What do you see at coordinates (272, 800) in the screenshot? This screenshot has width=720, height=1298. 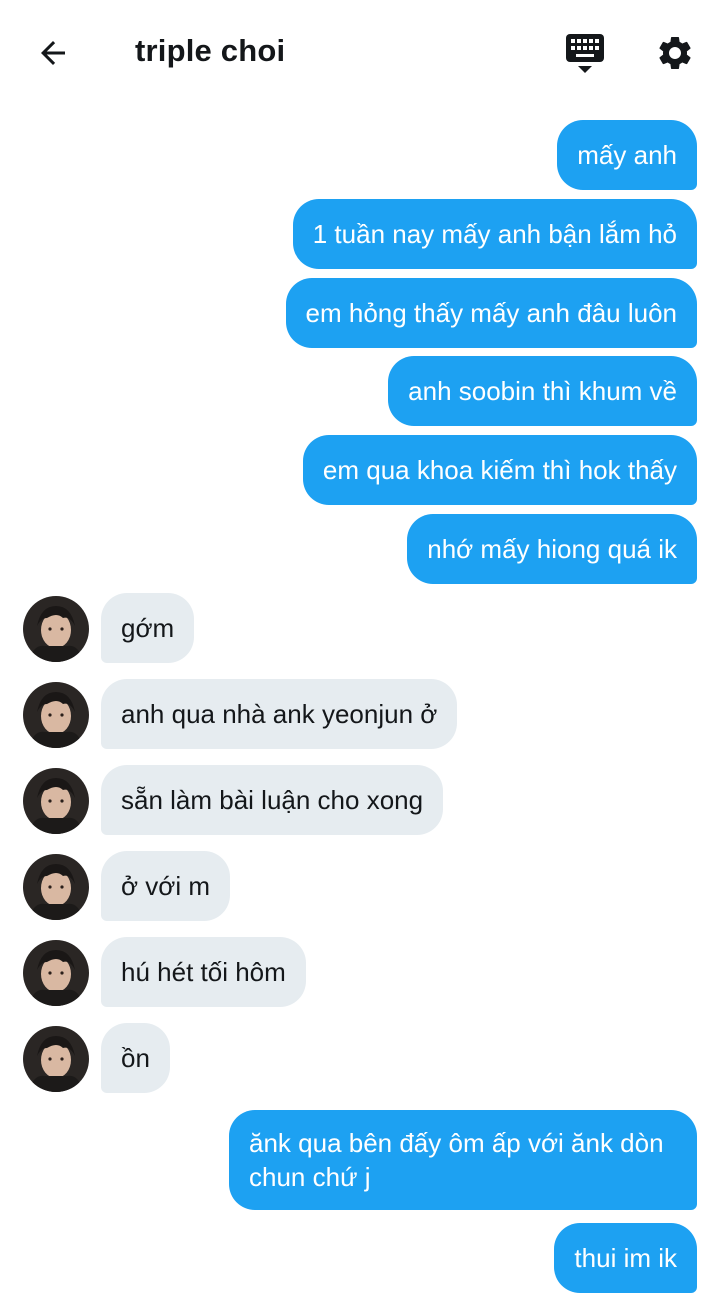 I see `incoming-message: sẵn làm bài luận cho xong` at bounding box center [272, 800].